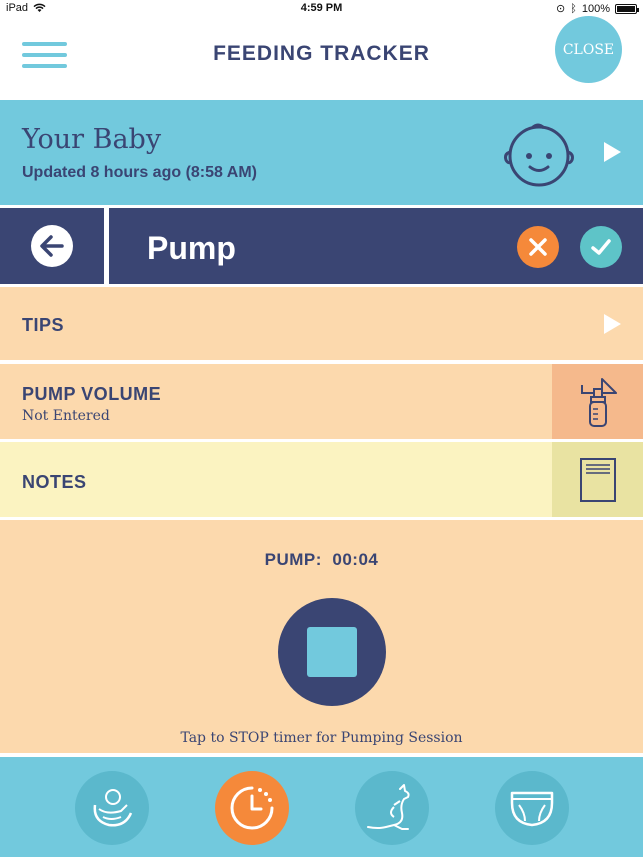 Image resolution: width=643 pixels, height=857 pixels. I want to click on baby-face-icon, so click(539, 155).